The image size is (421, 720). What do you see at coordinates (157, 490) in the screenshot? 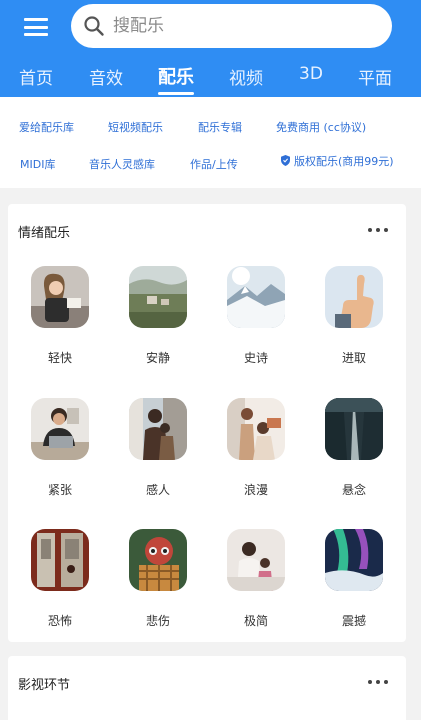
I see `mood-label: 感人` at bounding box center [157, 490].